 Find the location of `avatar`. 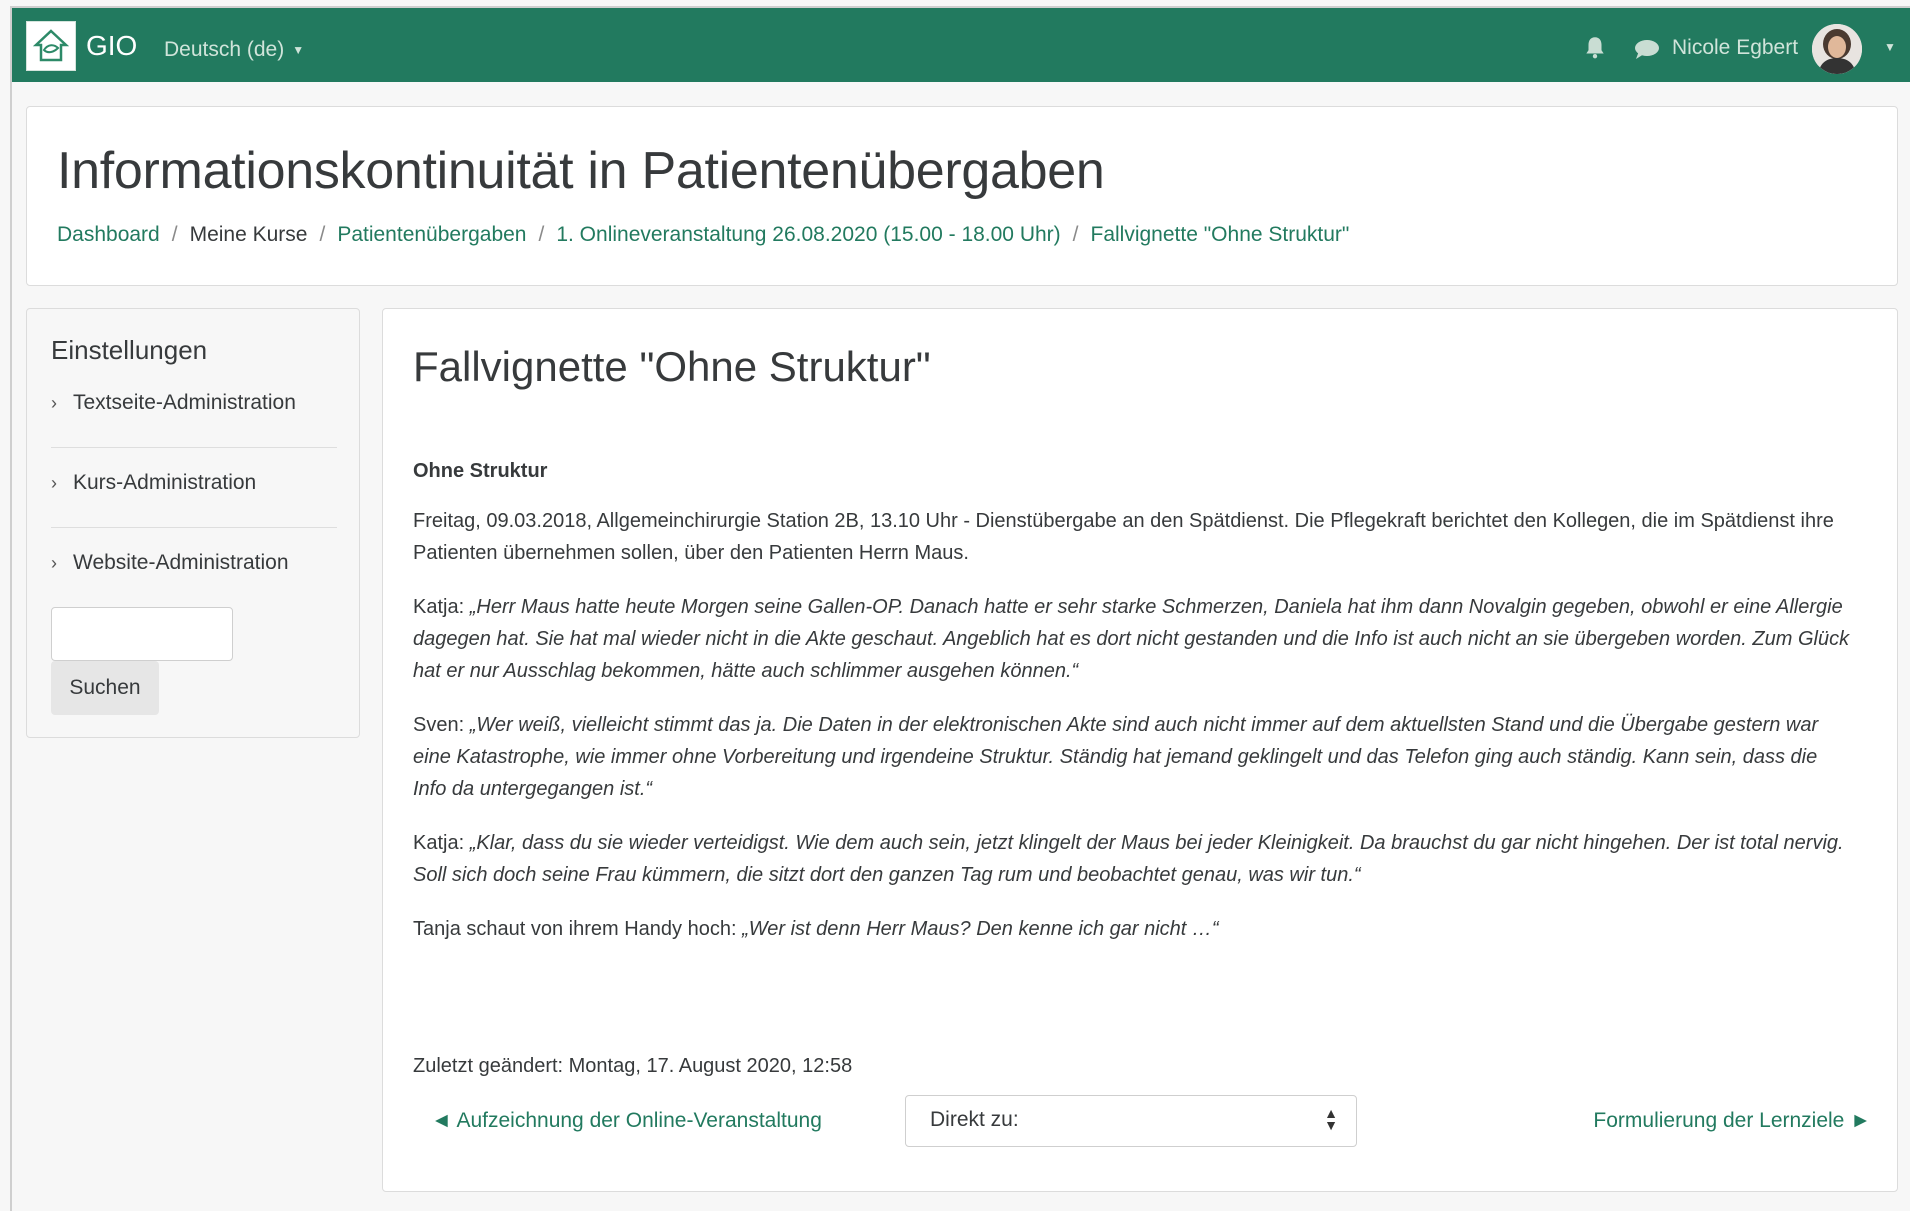

avatar is located at coordinates (1837, 49).